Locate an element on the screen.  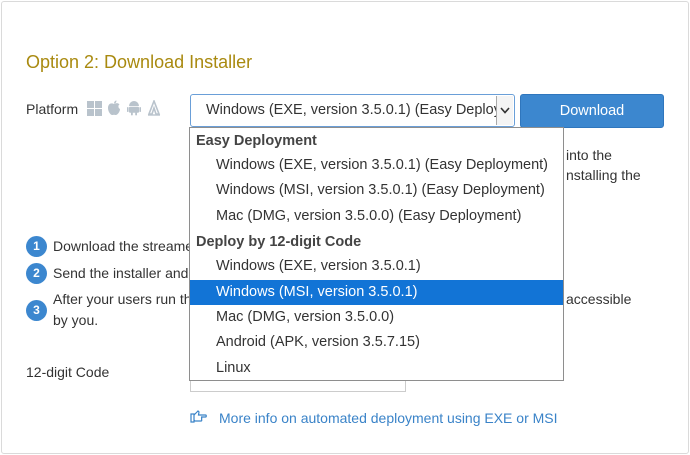
dropdown-option: Linux is located at coordinates (376, 368).